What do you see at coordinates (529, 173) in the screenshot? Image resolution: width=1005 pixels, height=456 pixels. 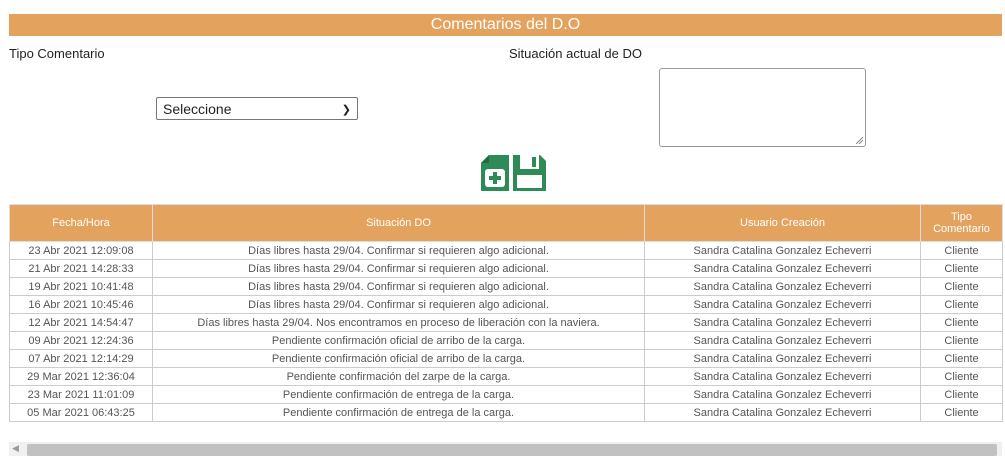 I see `save-icon` at bounding box center [529, 173].